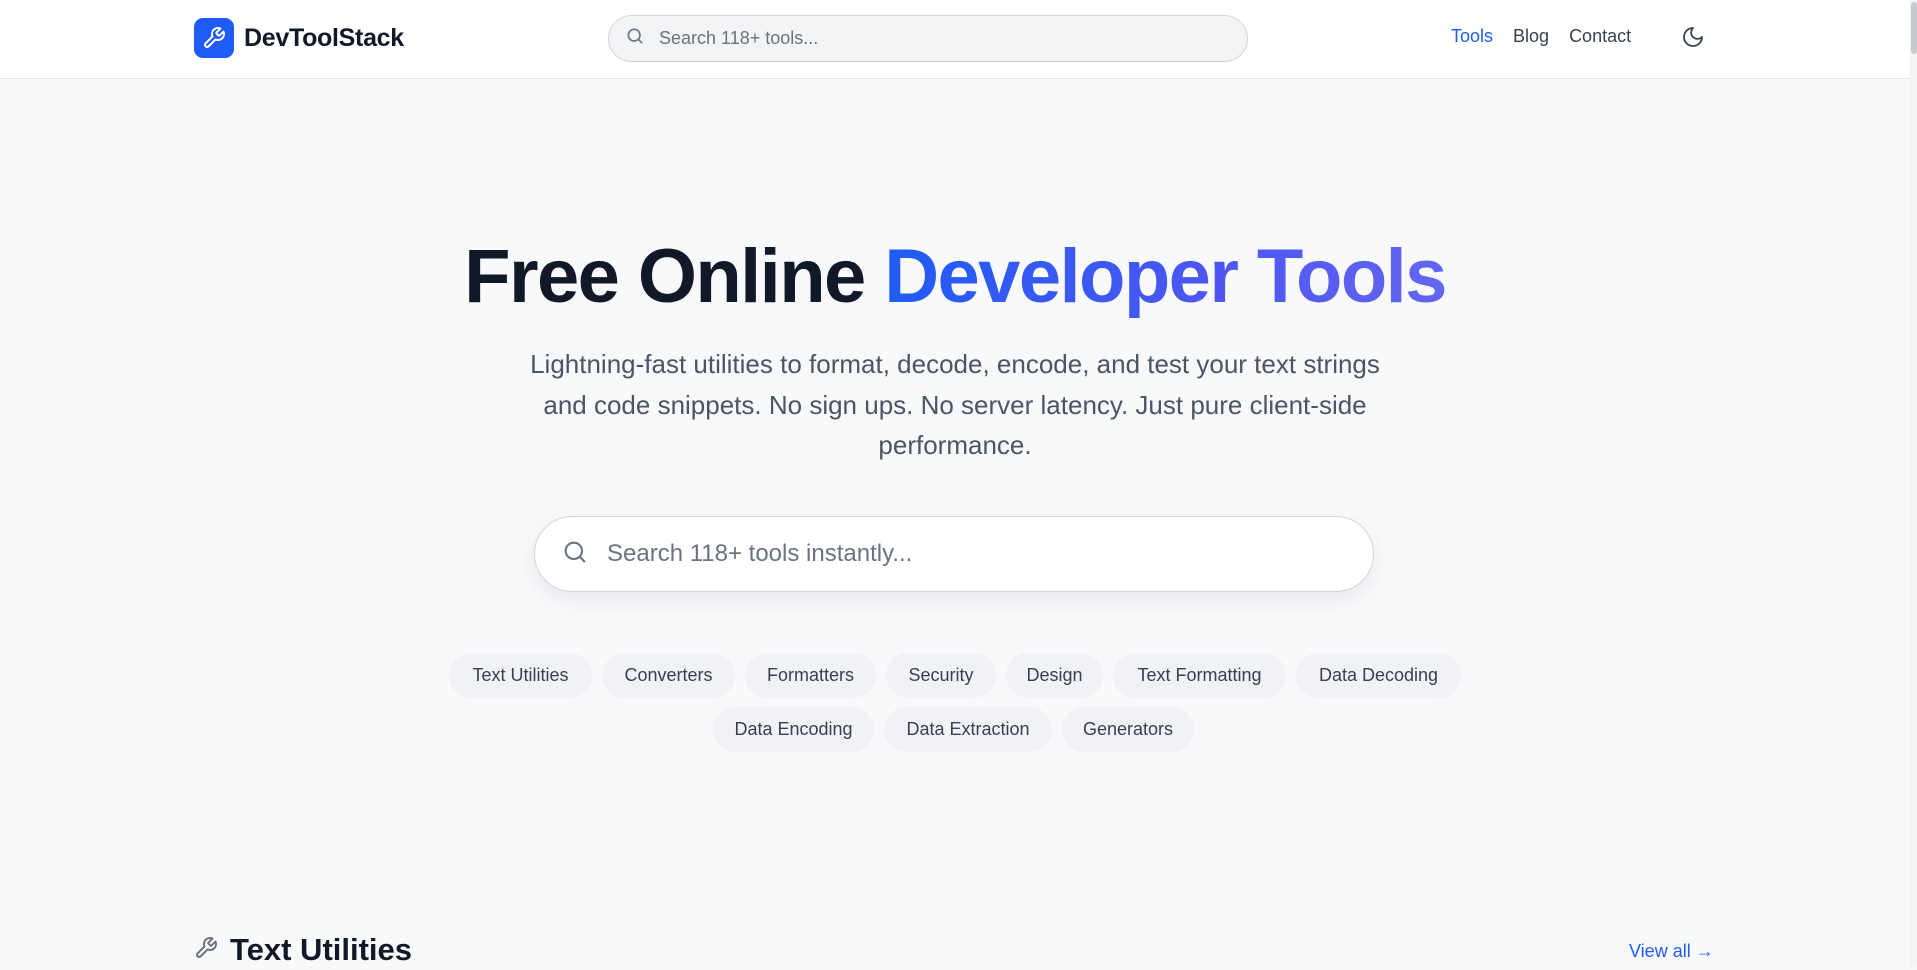 The image size is (1917, 970). I want to click on top-navbar: DevToolStack Tools Blog Contact, so click(955, 39).